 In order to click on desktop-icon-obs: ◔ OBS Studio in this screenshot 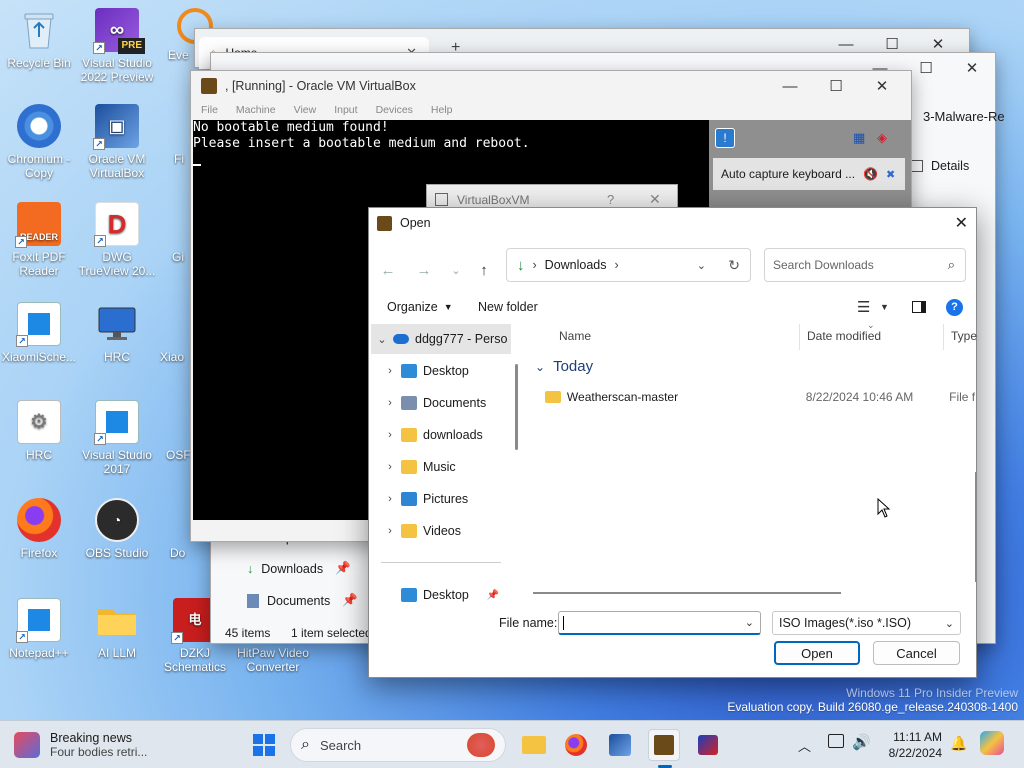, I will do `click(117, 529)`.